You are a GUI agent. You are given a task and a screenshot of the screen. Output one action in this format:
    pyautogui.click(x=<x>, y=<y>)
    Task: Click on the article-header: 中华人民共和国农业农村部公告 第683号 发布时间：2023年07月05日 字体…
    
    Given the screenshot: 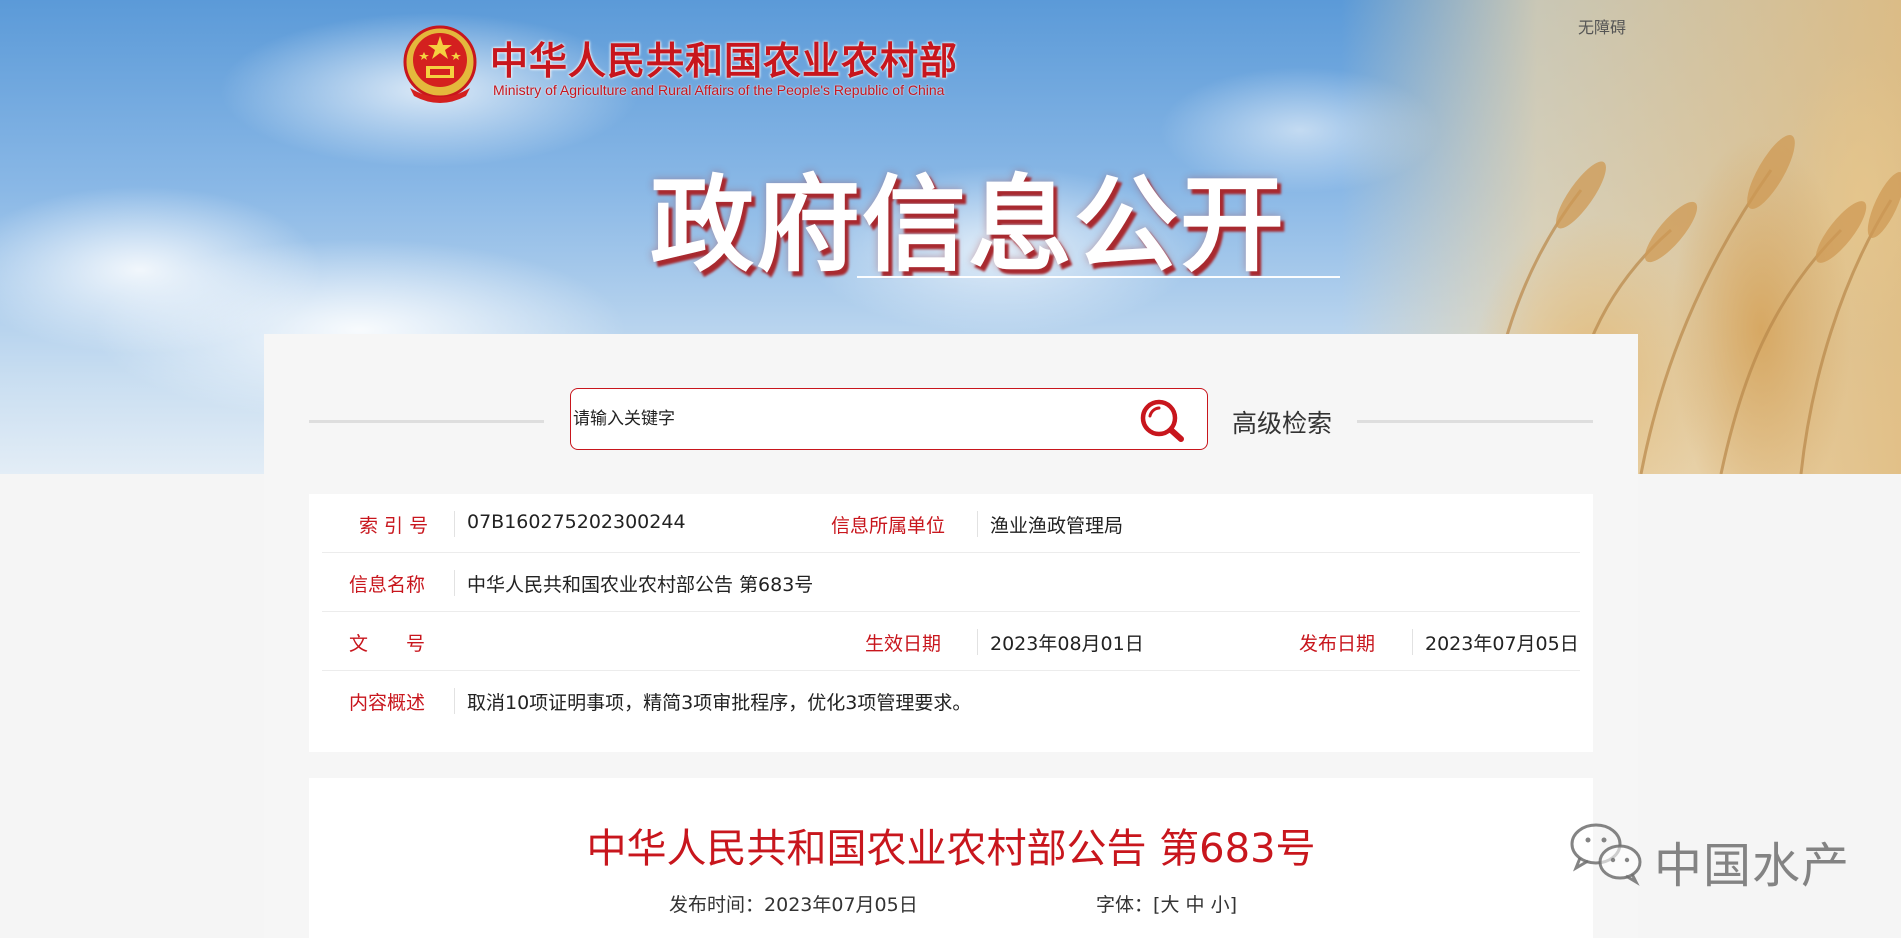 What is the action you would take?
    pyautogui.click(x=951, y=858)
    